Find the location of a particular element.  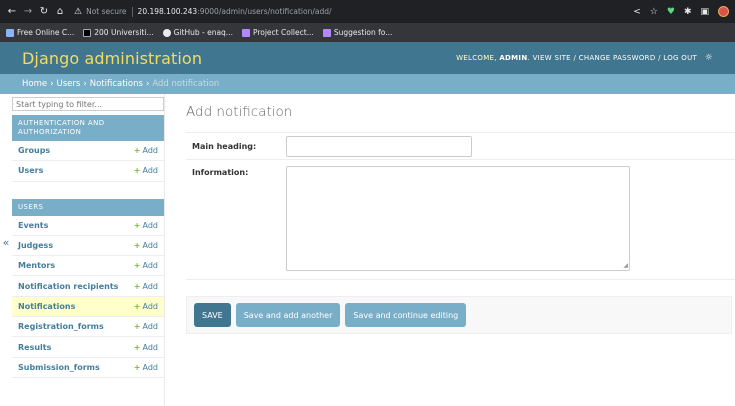

information-label: Information: is located at coordinates (220, 172).